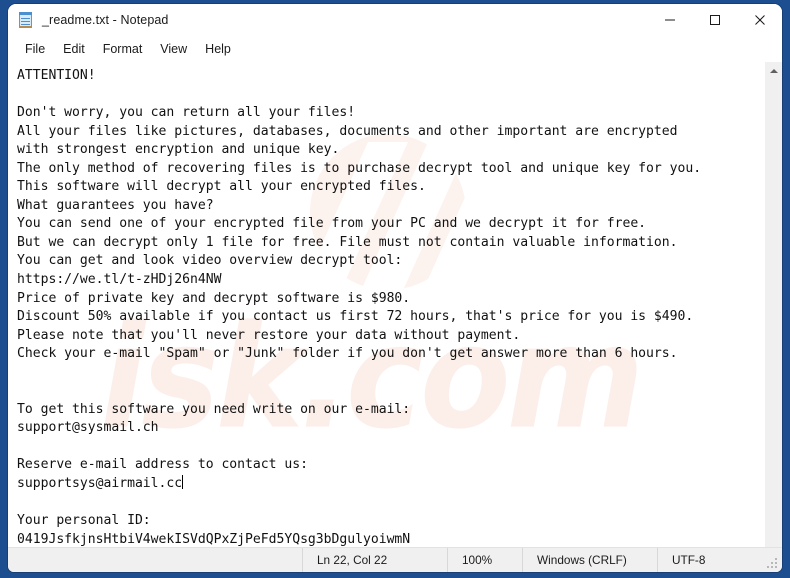  Describe the element at coordinates (155, 560) in the screenshot. I see `status-bar-spacer` at that location.